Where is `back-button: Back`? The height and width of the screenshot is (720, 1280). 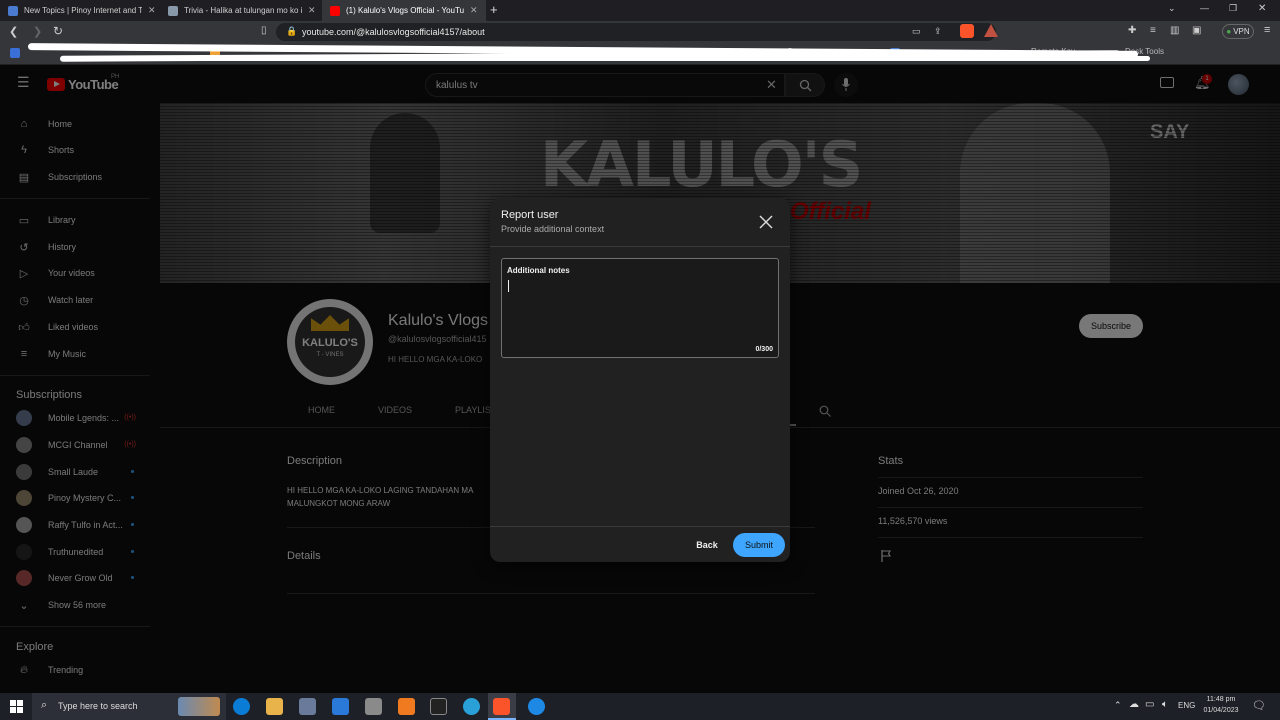 back-button: Back is located at coordinates (707, 545).